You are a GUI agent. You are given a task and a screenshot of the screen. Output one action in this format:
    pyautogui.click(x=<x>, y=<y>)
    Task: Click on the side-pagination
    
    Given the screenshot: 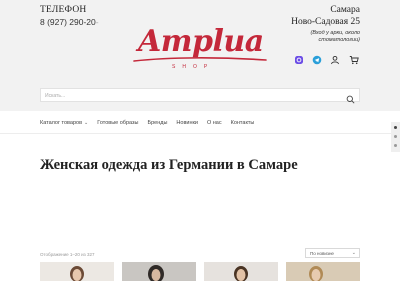 What is the action you would take?
    pyautogui.click(x=395, y=137)
    